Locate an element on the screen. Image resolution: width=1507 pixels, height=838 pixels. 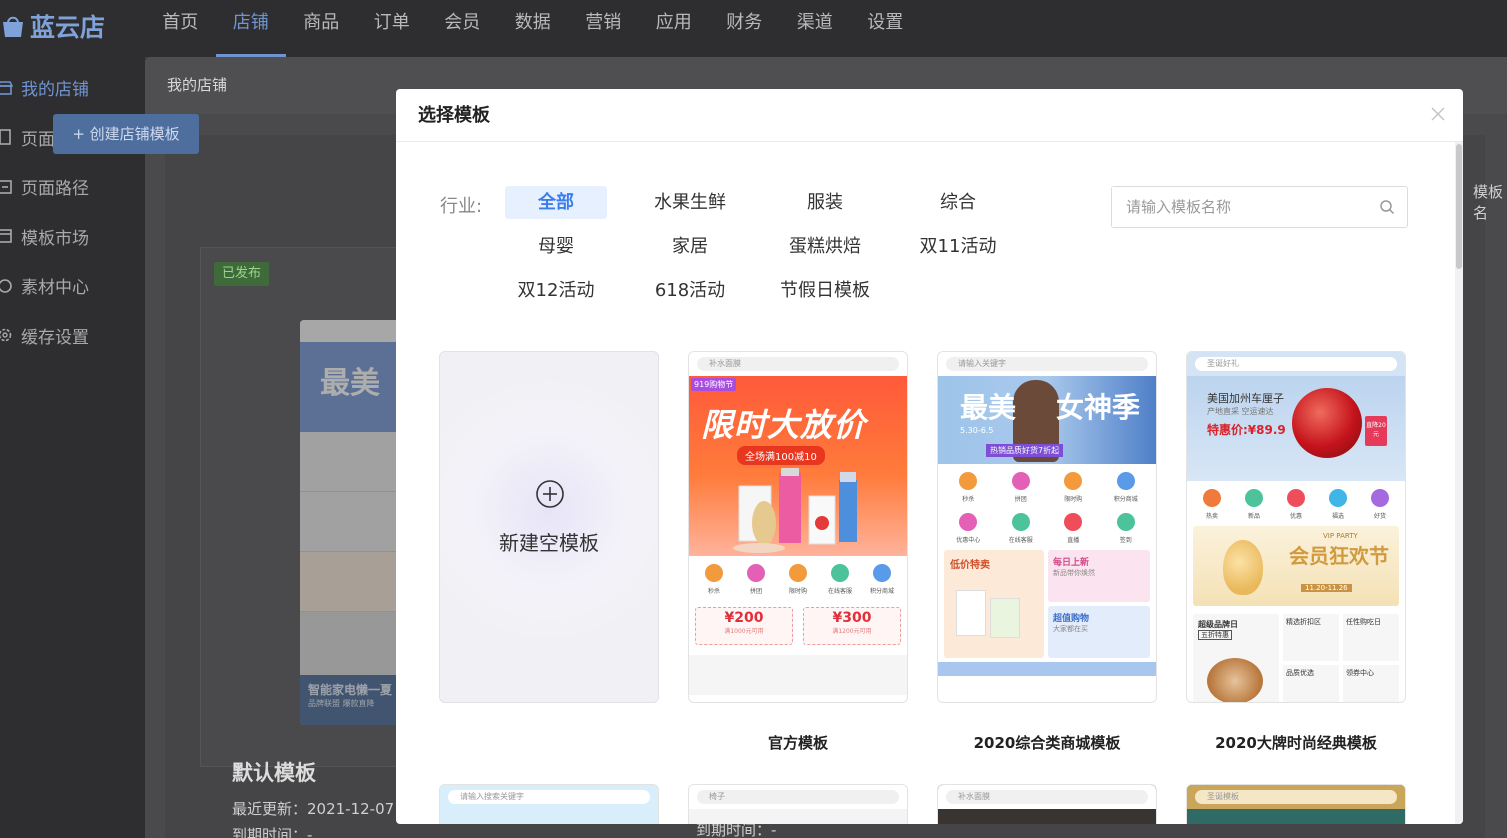
sidebar-item-label: 模板市场 is located at coordinates (55, 238).